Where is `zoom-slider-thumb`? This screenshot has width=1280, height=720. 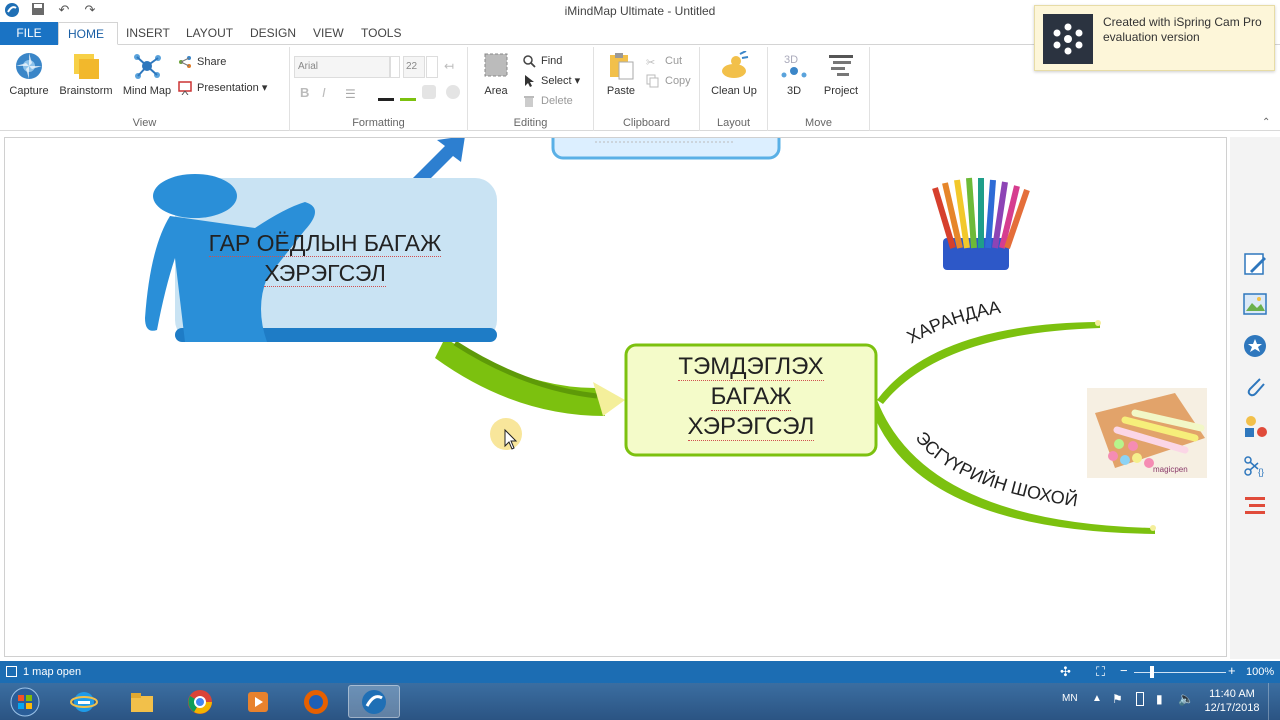 zoom-slider-thumb is located at coordinates (1152, 672).